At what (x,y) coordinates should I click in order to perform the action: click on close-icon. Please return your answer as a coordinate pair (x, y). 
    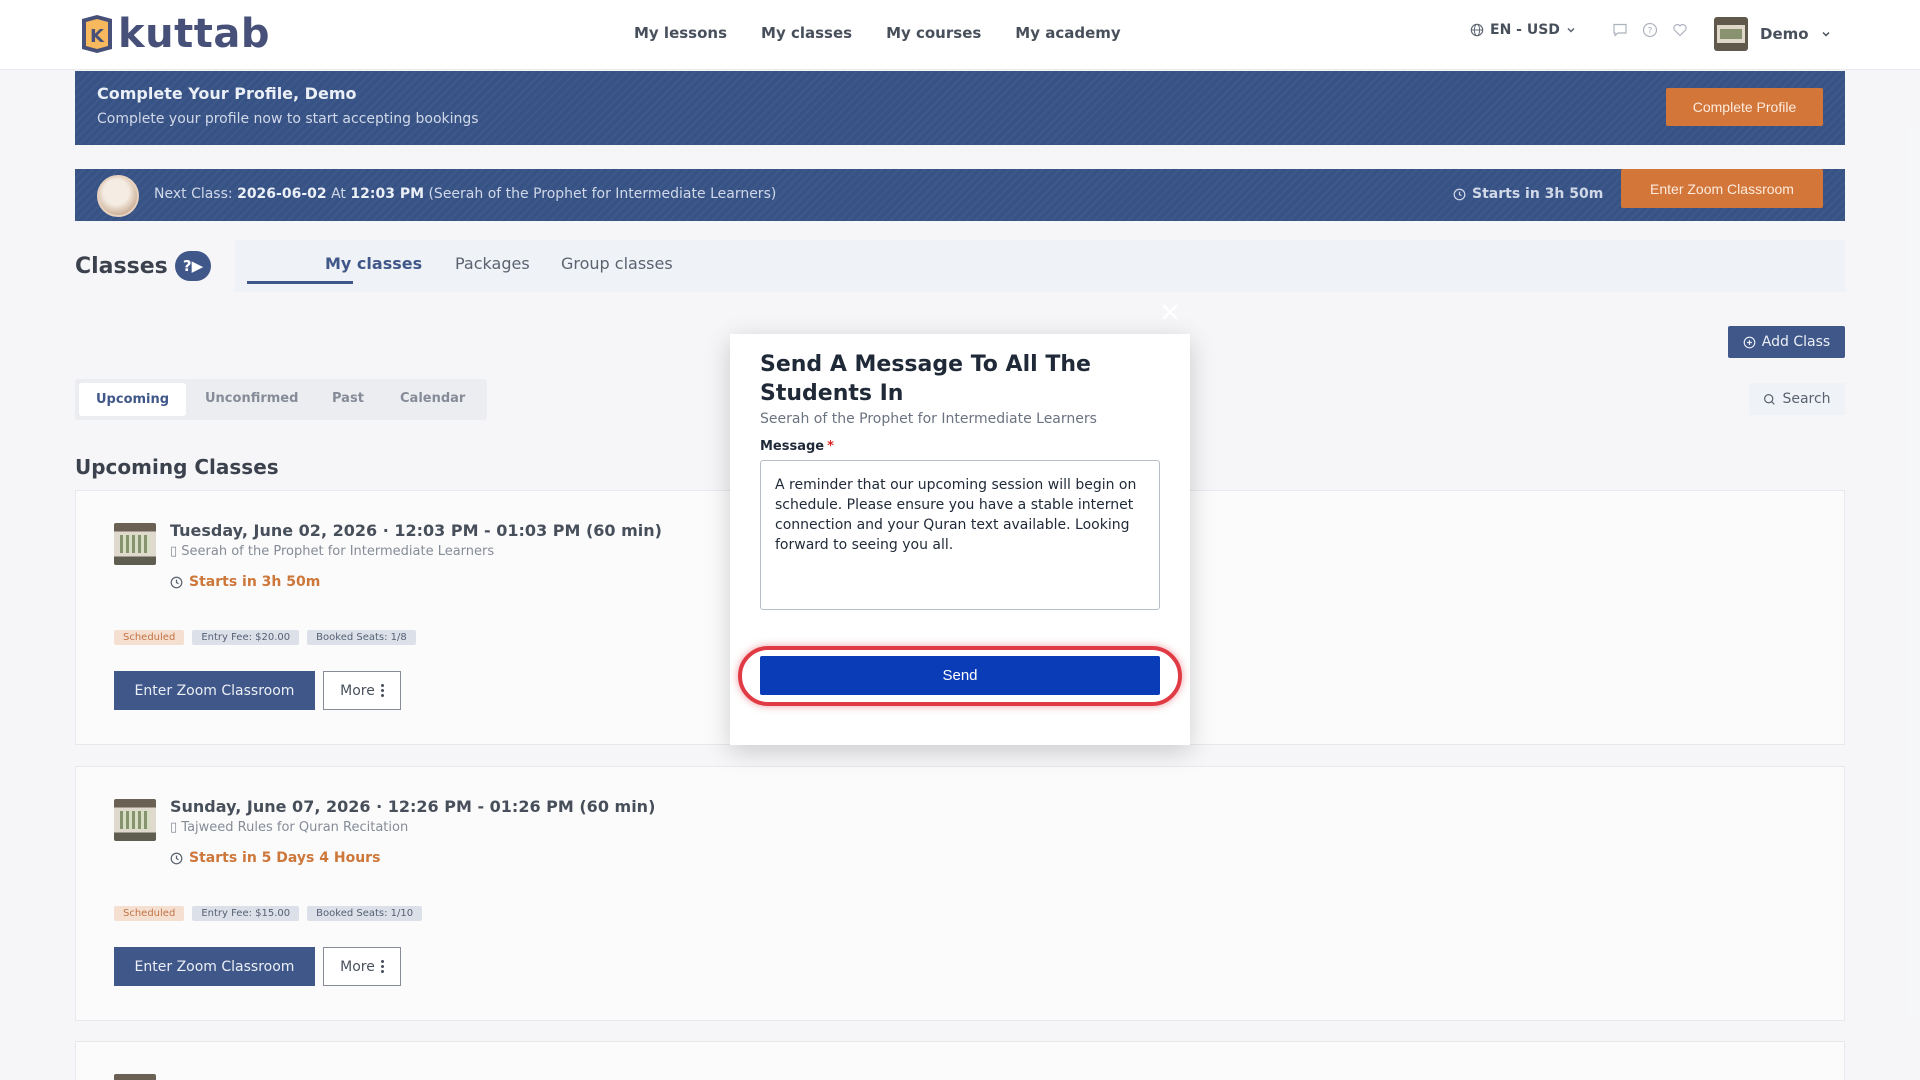
    Looking at the image, I should click on (1170, 312).